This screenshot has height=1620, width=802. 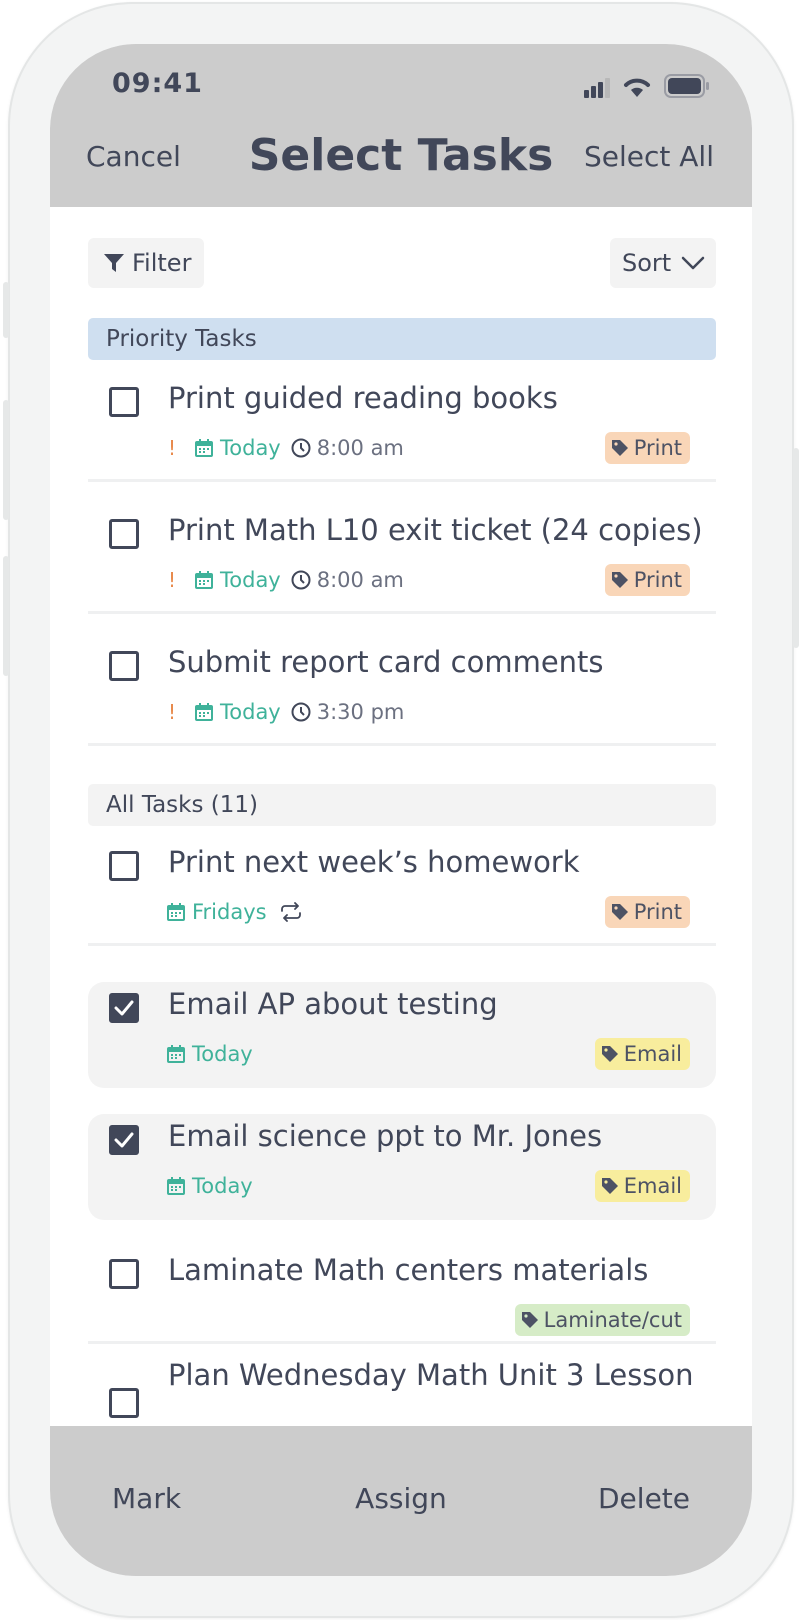 I want to click on tag-badge: Laminate/cut, so click(x=602, y=1320).